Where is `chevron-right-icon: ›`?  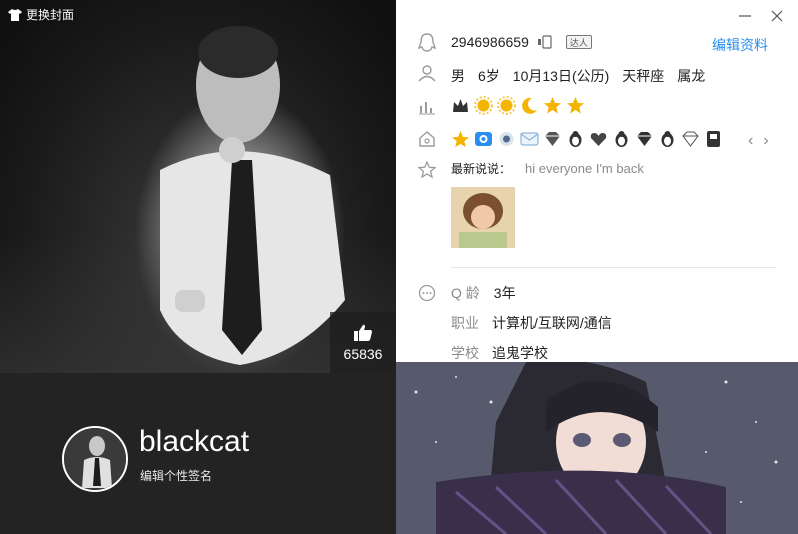
chevron-right-icon: › is located at coordinates (765, 141).